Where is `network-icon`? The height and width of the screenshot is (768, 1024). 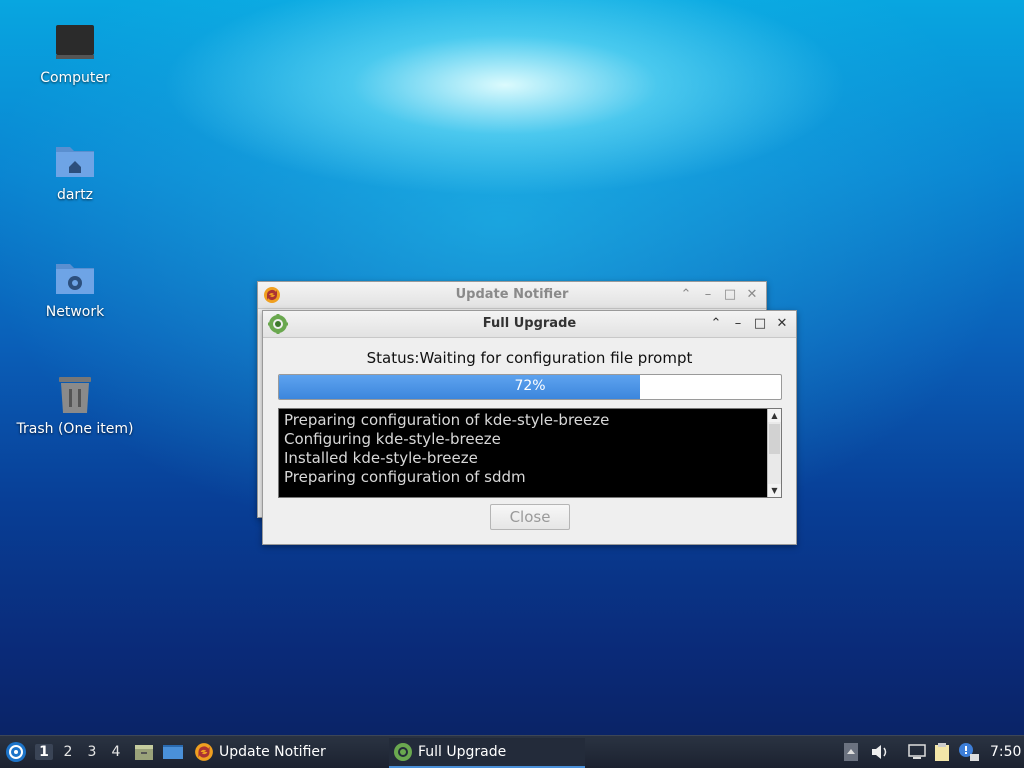 network-icon is located at coordinates (917, 751).